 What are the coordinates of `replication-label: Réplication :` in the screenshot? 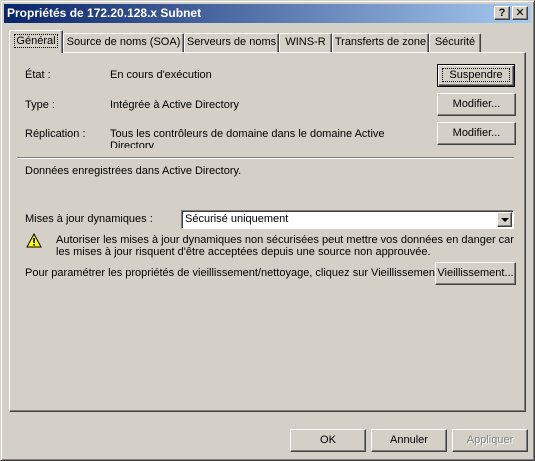 It's located at (55, 134).